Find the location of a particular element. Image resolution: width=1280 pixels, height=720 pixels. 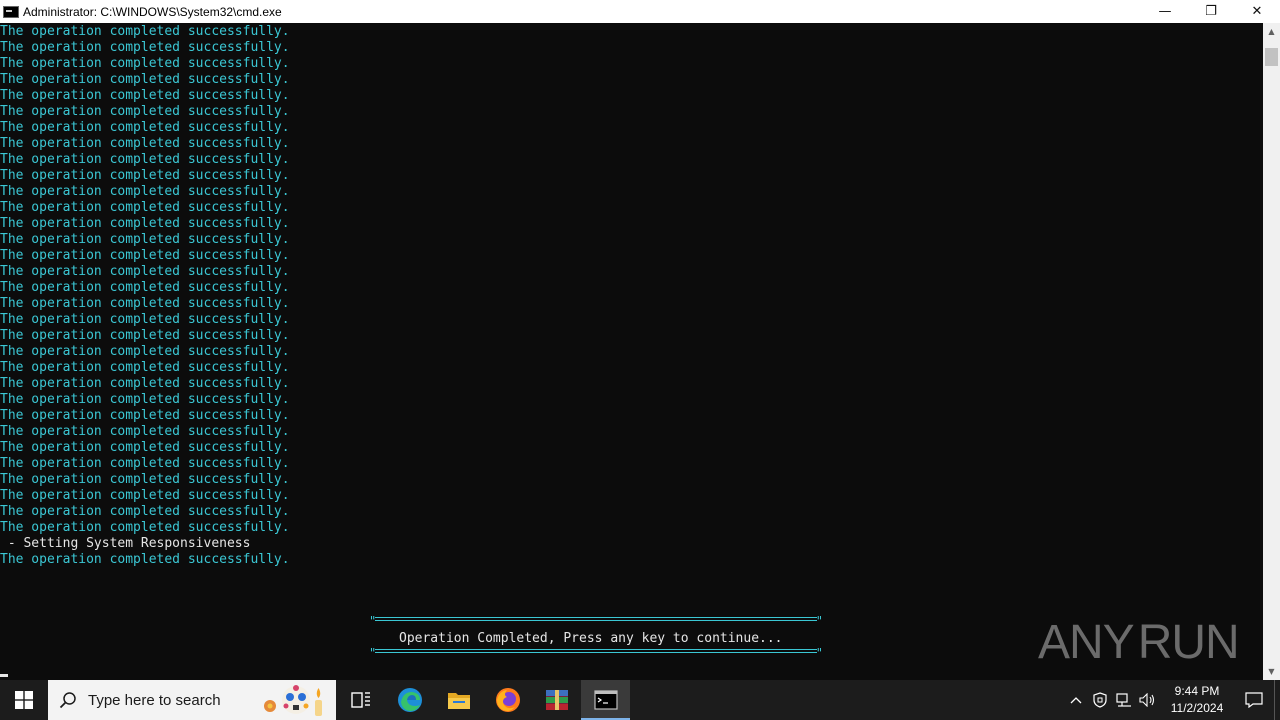

cmd-icon is located at coordinates (605, 700).